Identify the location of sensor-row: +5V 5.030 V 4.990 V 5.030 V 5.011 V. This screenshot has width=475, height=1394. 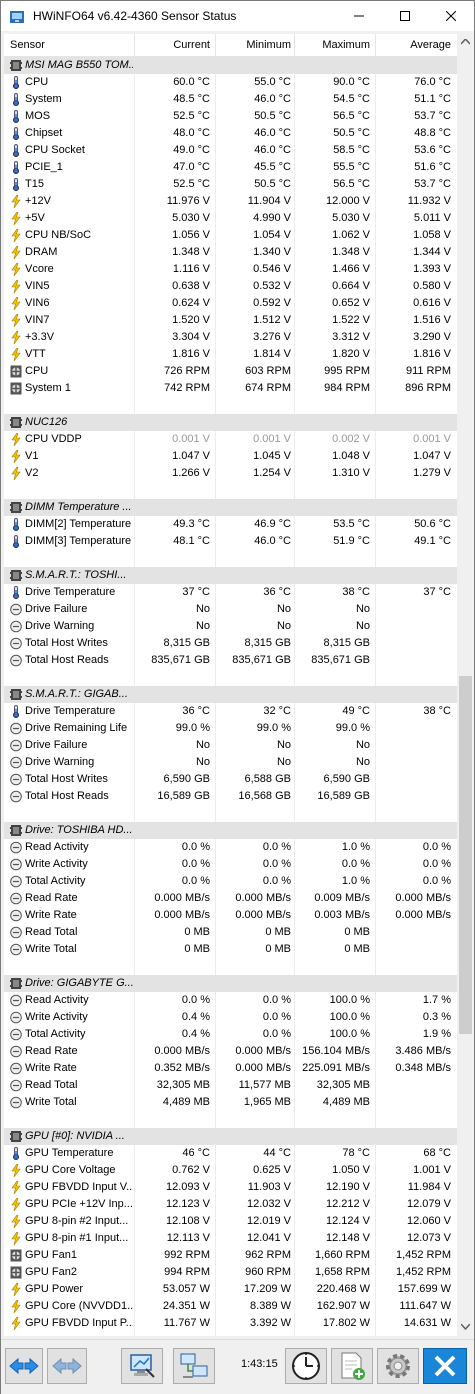
(230, 218).